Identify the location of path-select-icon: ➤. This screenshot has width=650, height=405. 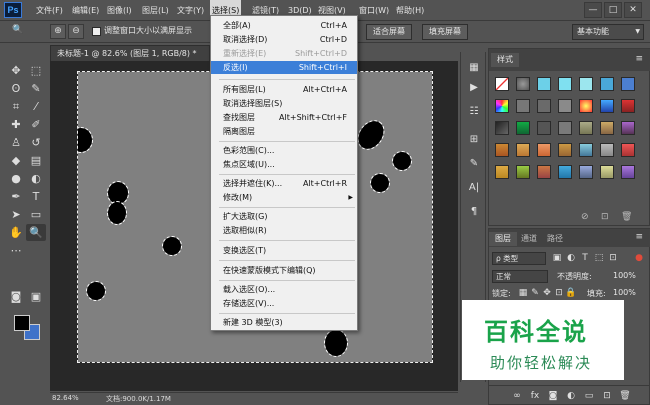
(16, 214).